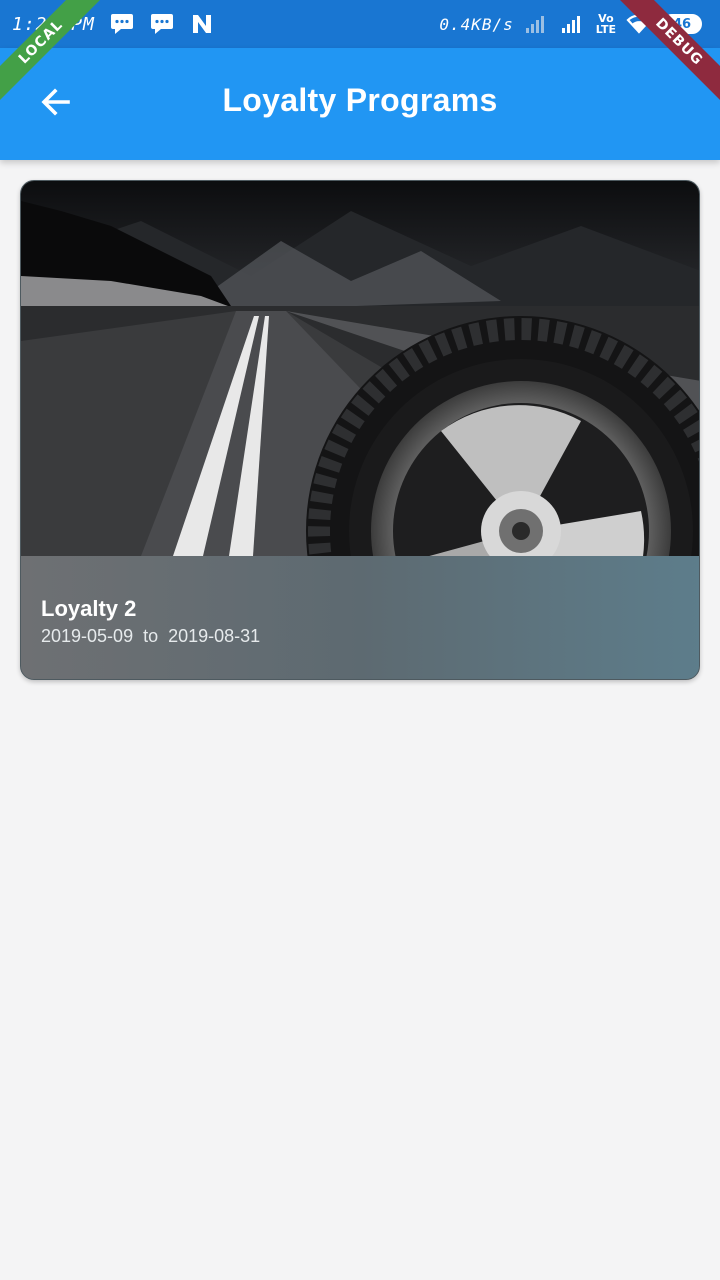  What do you see at coordinates (360, 617) in the screenshot?
I see `card-footer: Loyalty 2 2019-05-09 to 2019-08-31` at bounding box center [360, 617].